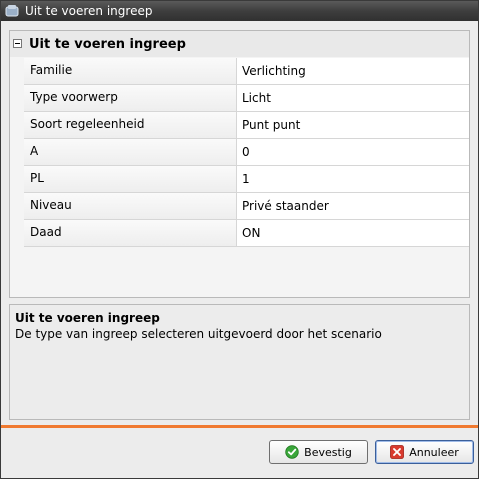 The image size is (479, 479). What do you see at coordinates (292, 452) in the screenshot?
I see `check-icon` at bounding box center [292, 452].